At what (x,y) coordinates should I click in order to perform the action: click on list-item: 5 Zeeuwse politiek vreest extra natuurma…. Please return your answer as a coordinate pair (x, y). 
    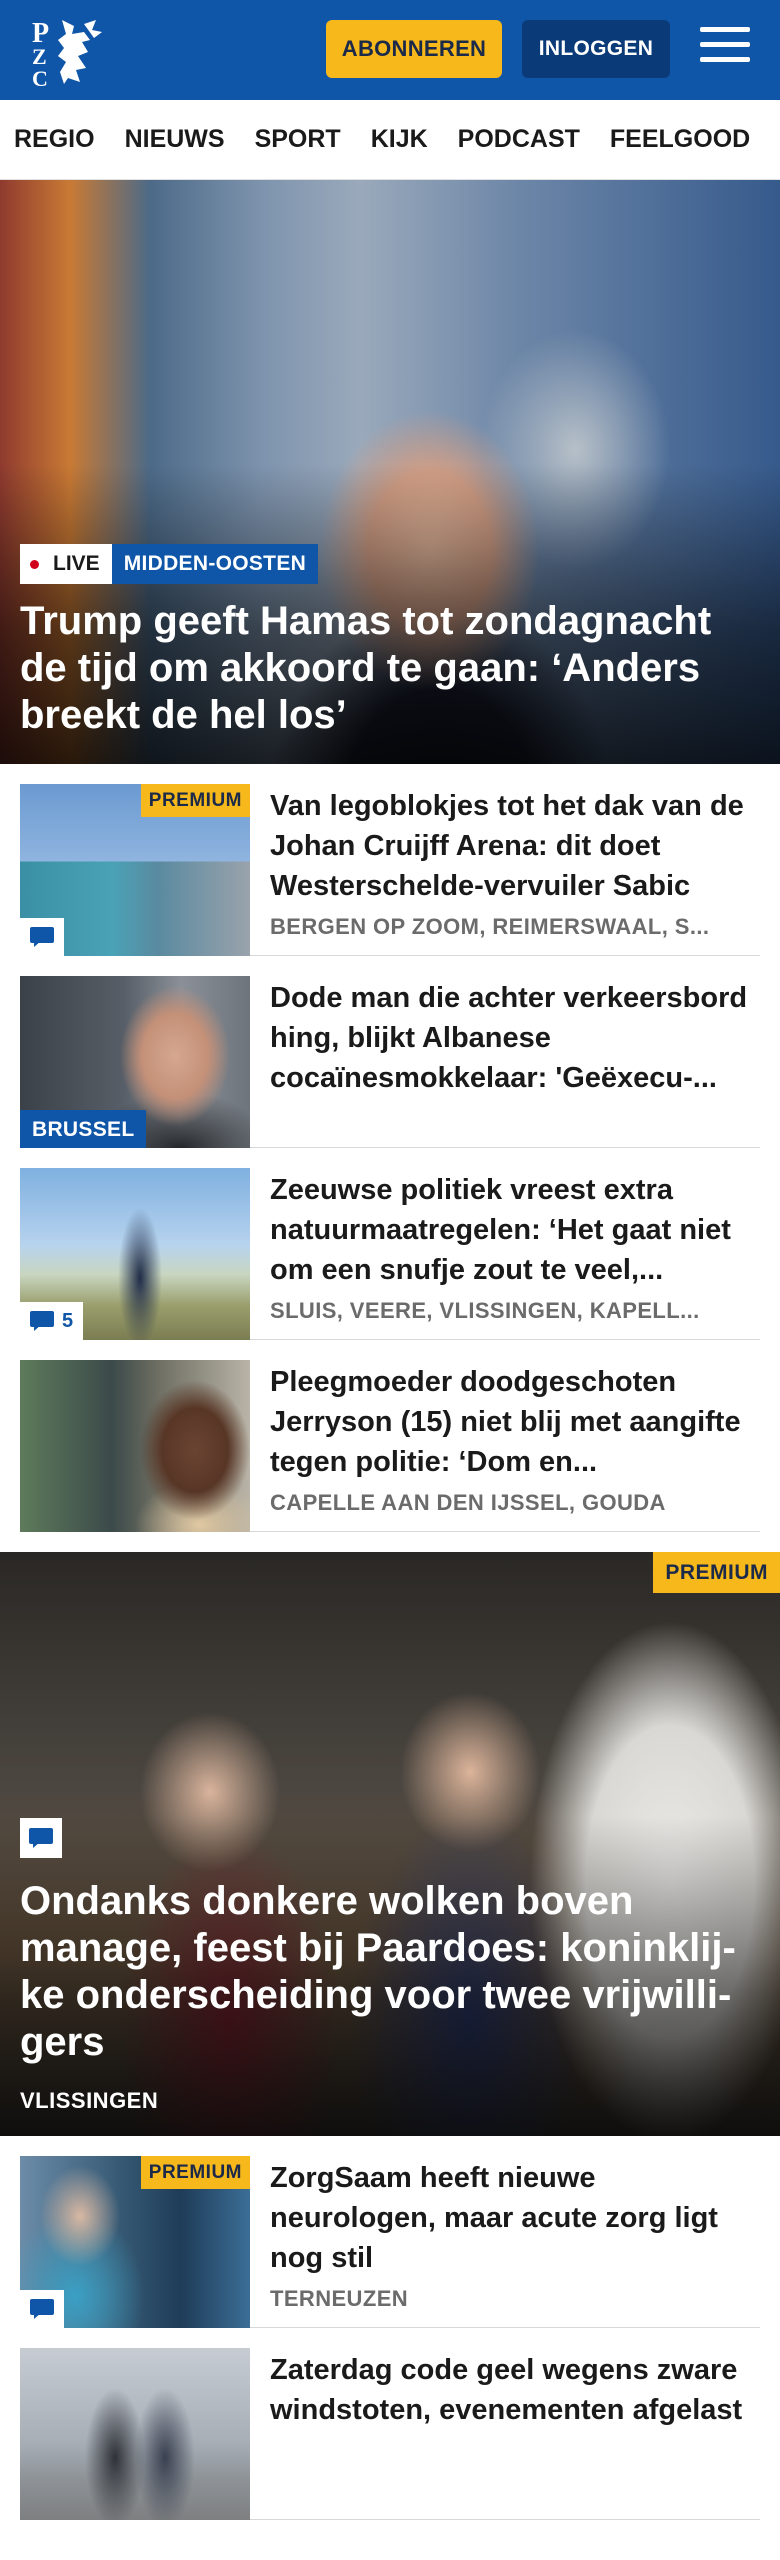
    Looking at the image, I should click on (390, 1244).